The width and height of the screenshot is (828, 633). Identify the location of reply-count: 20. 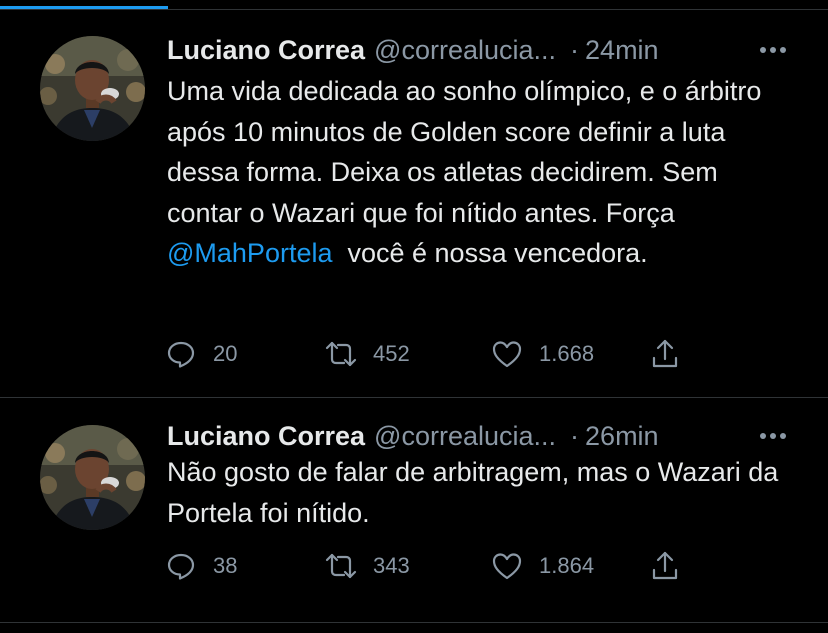
(225, 353).